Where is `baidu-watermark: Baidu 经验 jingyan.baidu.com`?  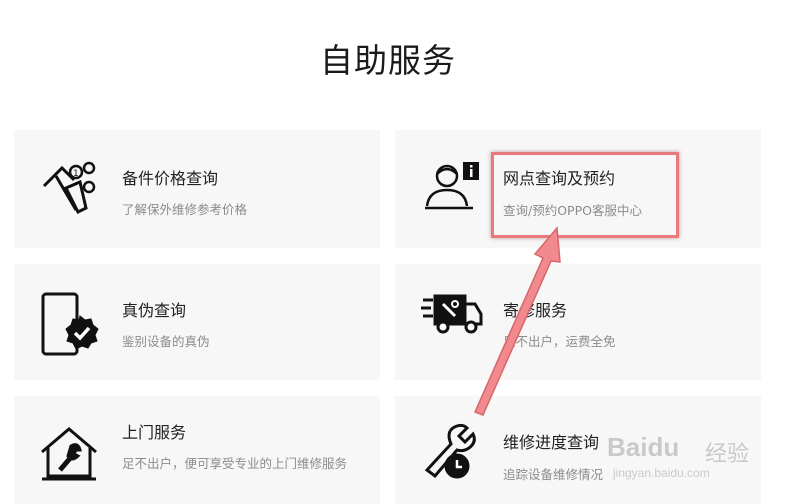 baidu-watermark: Baidu 经验 jingyan.baidu.com is located at coordinates (695, 465).